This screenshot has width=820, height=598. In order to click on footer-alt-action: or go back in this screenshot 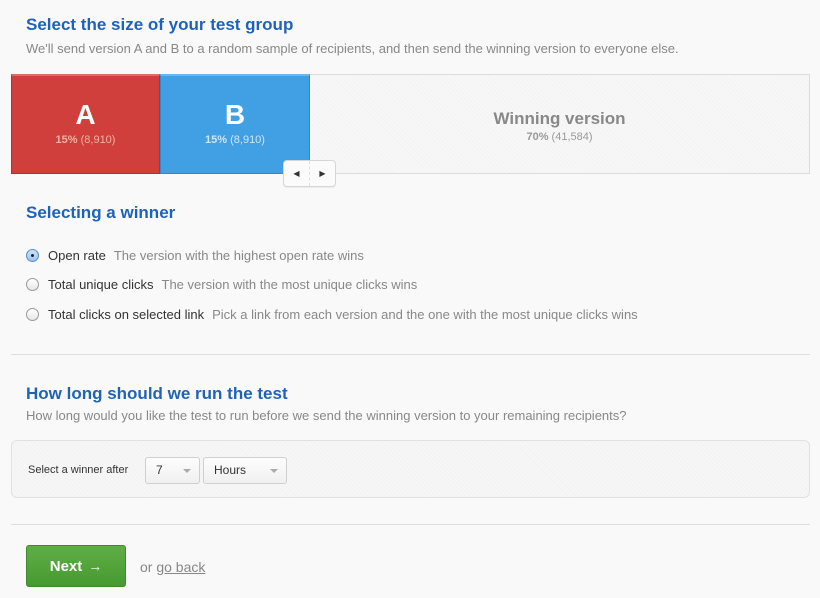, I will do `click(172, 567)`.